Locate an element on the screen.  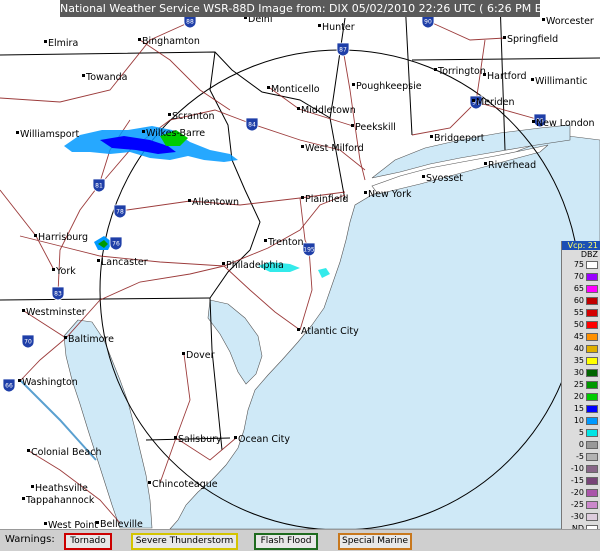
warning-toggle-special-marine: Special Marine is located at coordinates (375, 541).